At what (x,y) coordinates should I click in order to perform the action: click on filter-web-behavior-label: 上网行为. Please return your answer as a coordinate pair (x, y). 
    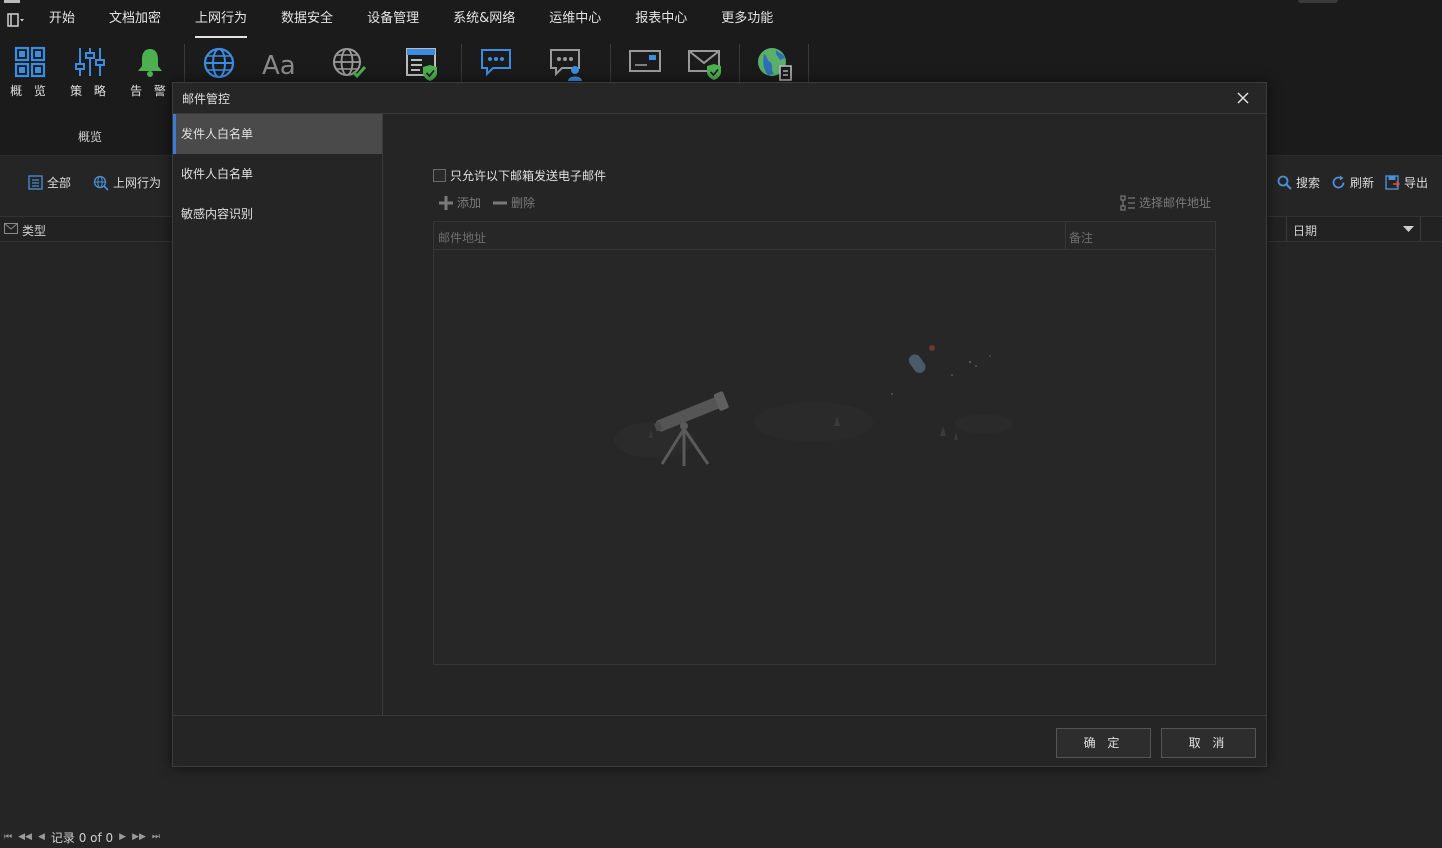
    Looking at the image, I should click on (137, 183).